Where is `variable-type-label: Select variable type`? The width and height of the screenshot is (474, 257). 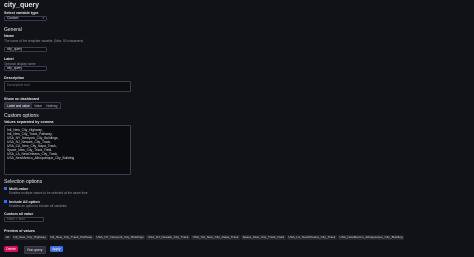
variable-type-label: Select variable type is located at coordinates (21, 13).